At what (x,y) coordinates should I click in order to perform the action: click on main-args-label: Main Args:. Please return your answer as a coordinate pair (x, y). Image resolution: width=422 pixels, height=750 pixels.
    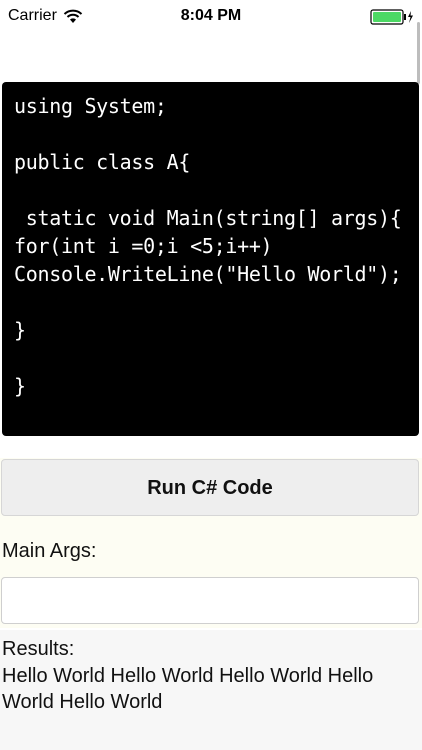
    Looking at the image, I should click on (49, 551).